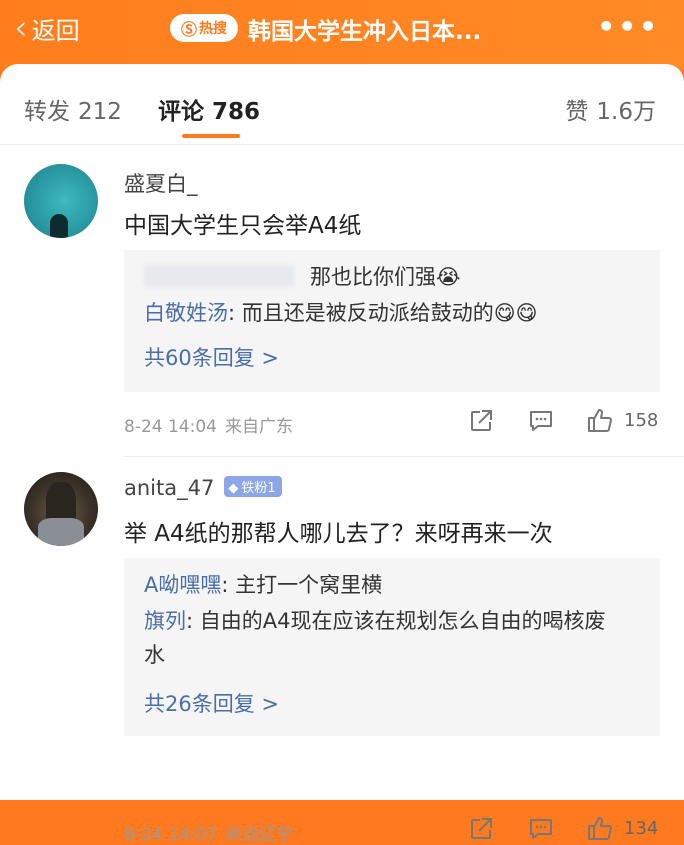 This screenshot has height=845, width=684. Describe the element at coordinates (55, 30) in the screenshot. I see `back-label: 返回` at that location.